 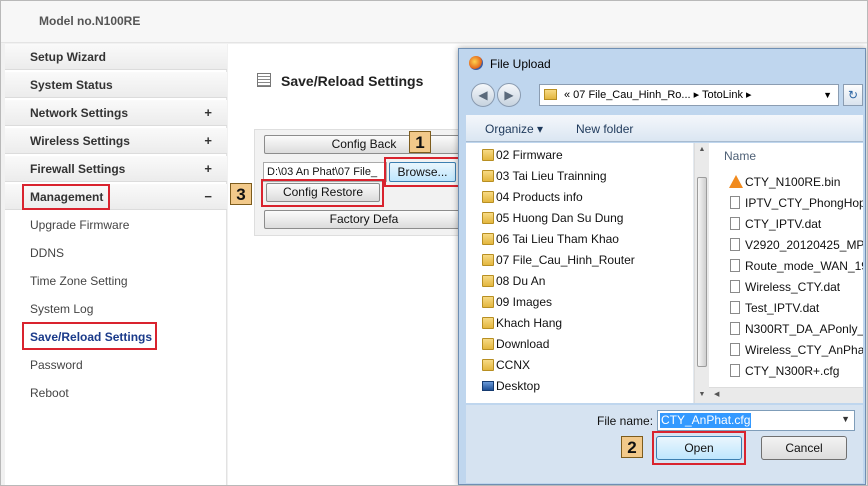 What do you see at coordinates (796, 266) in the screenshot?
I see `file-item: Route_mode_WAN_192` at bounding box center [796, 266].